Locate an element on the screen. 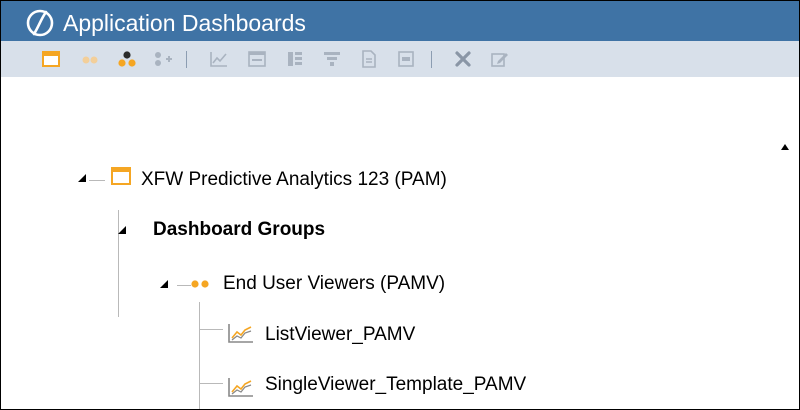 This screenshot has height=410, width=800. window-title: Application Dashboards is located at coordinates (184, 23).